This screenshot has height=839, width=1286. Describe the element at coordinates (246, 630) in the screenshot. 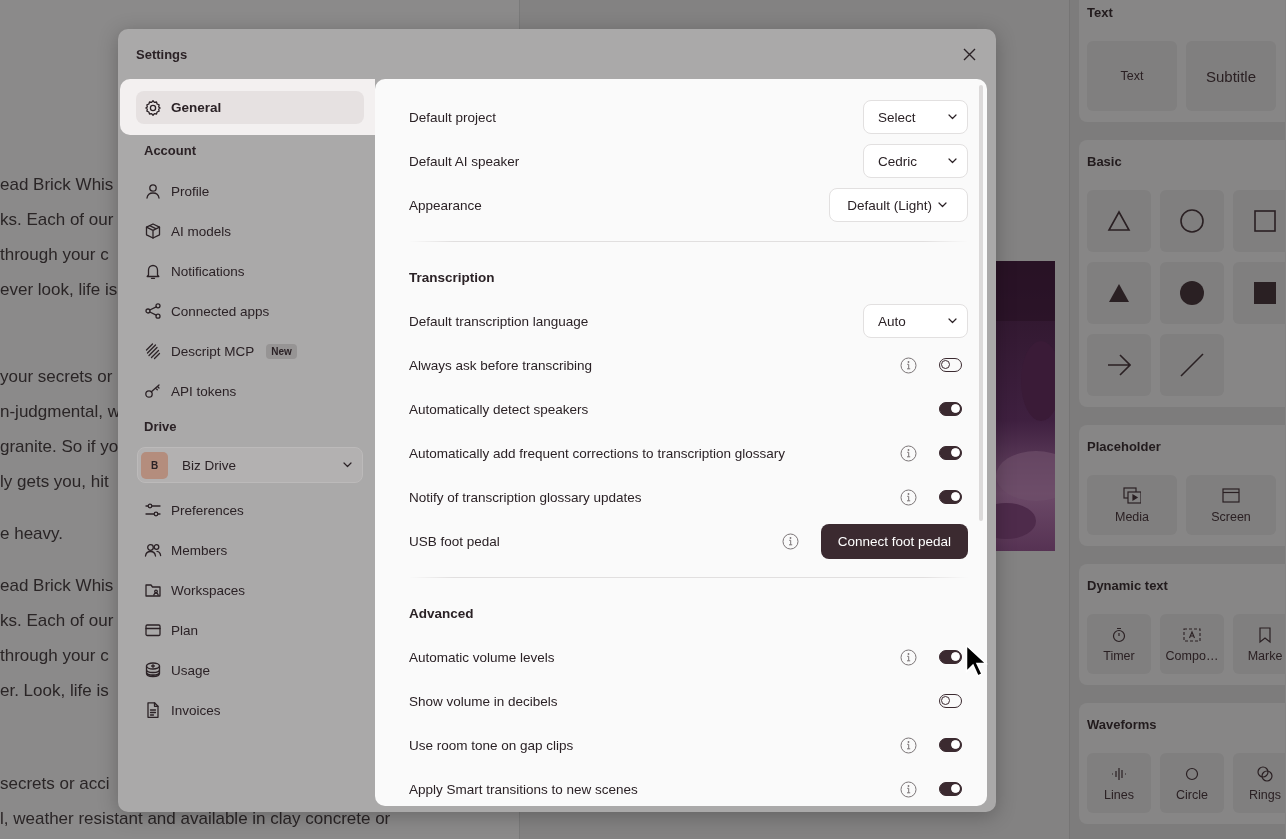

I see `sidebar-item: Plan` at that location.